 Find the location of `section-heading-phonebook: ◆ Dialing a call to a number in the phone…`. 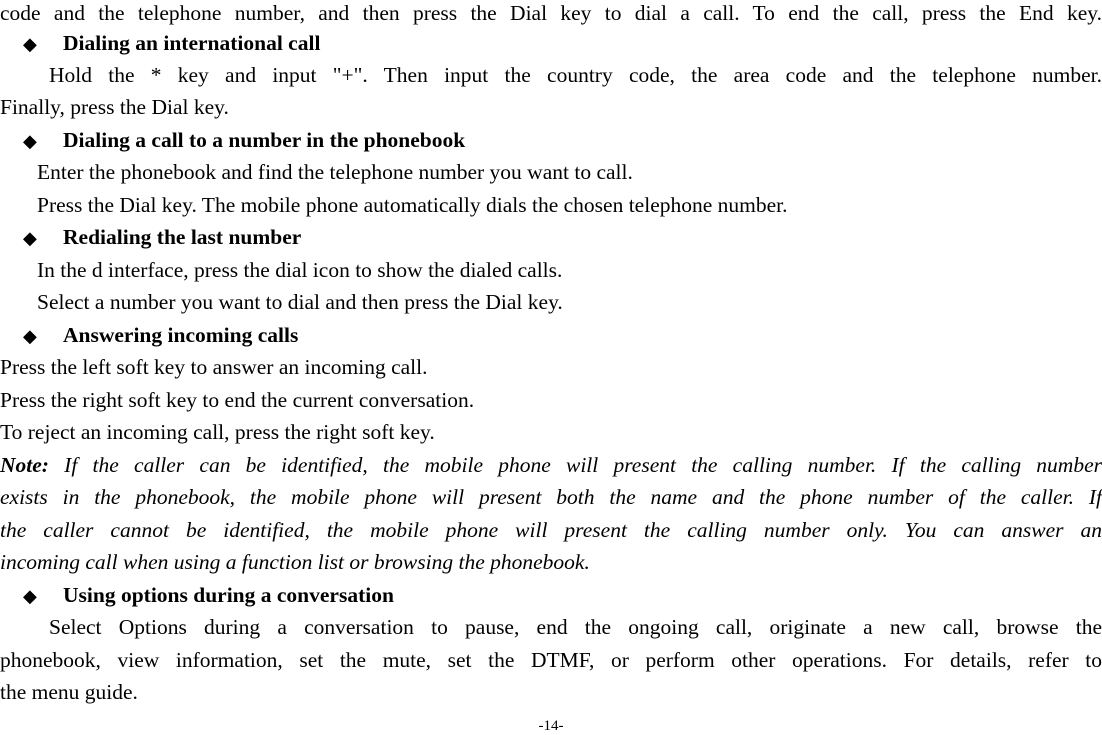

section-heading-phonebook: ◆ Dialing a call to a number in the phone… is located at coordinates (562, 140).